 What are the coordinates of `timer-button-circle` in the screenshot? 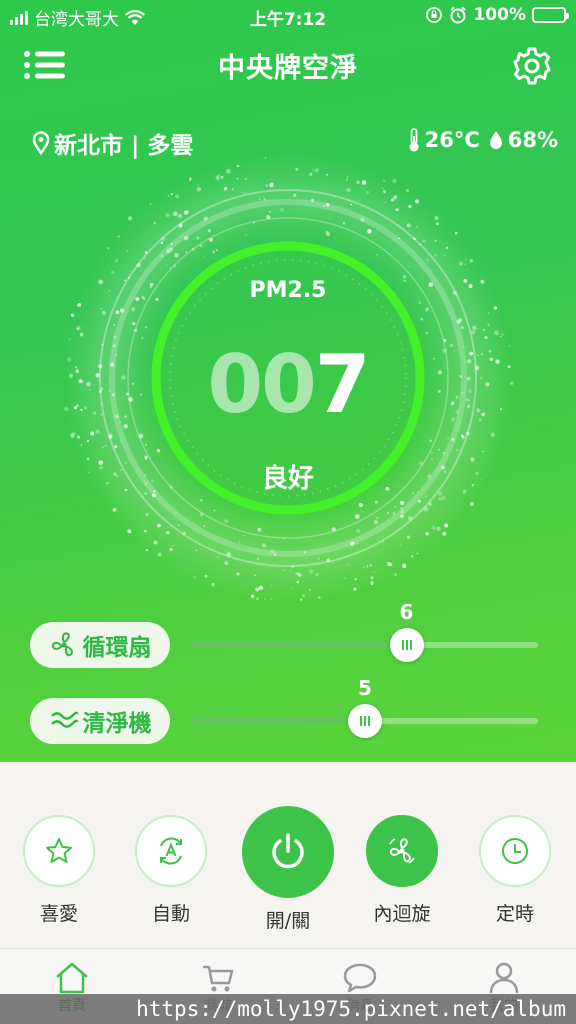 It's located at (515, 851).